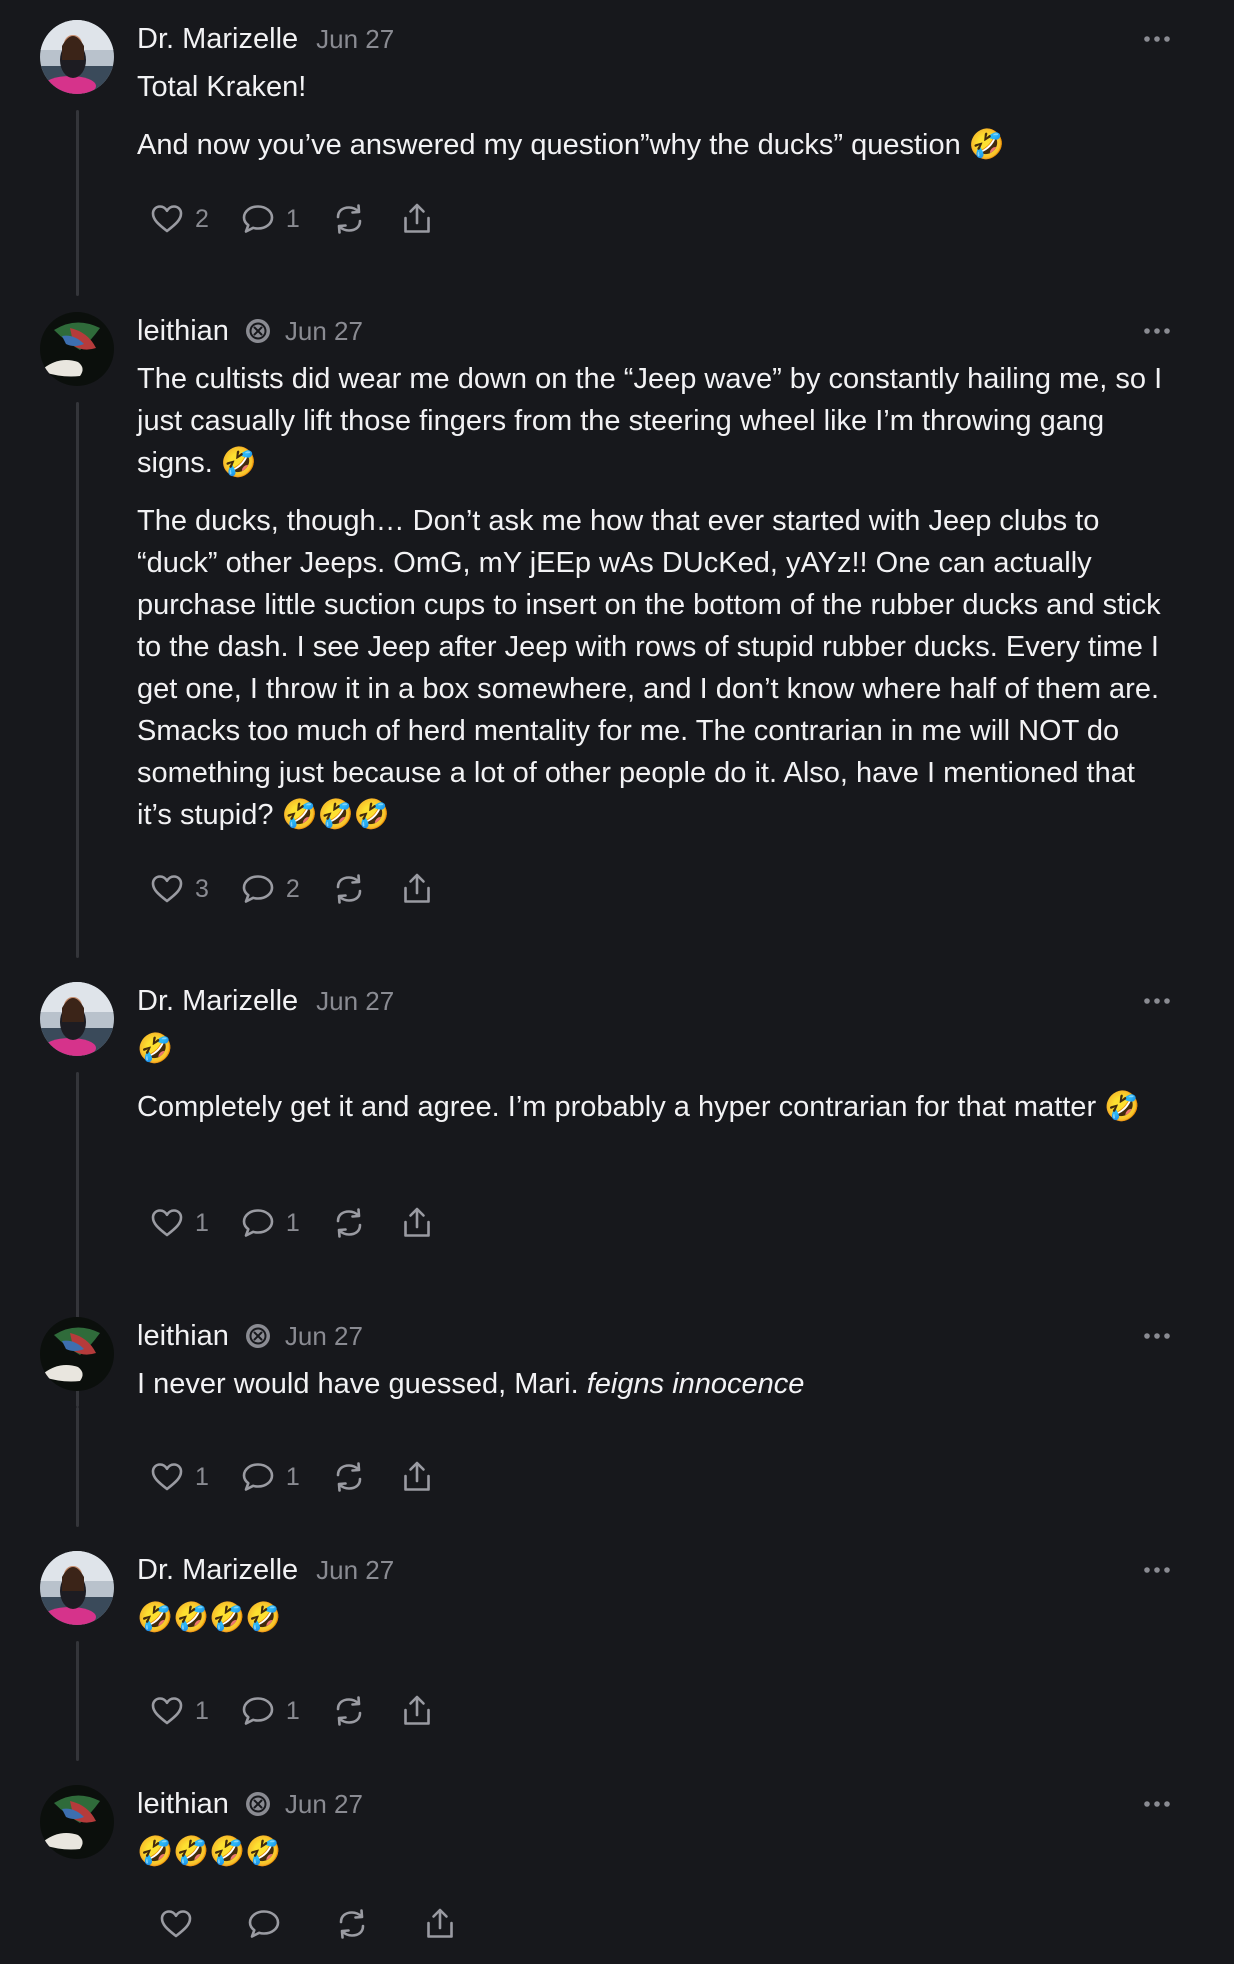 Image resolution: width=1234 pixels, height=1964 pixels. I want to click on like-button: 3, so click(178, 889).